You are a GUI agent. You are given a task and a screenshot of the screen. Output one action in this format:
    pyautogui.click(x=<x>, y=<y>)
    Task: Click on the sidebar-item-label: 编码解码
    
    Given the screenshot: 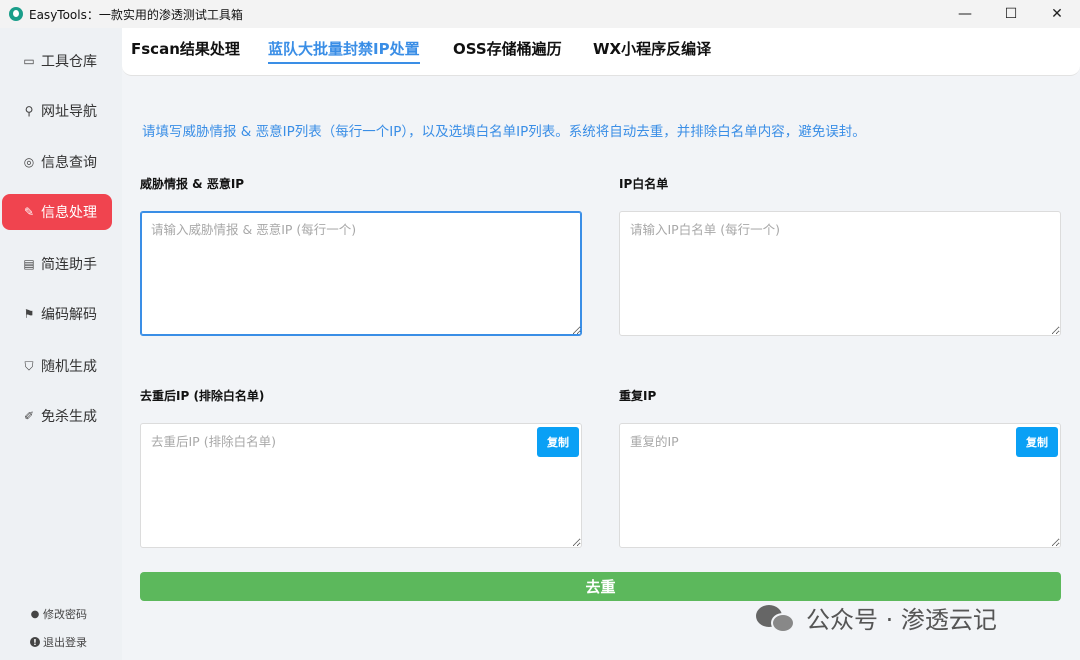 What is the action you would take?
    pyautogui.click(x=69, y=315)
    